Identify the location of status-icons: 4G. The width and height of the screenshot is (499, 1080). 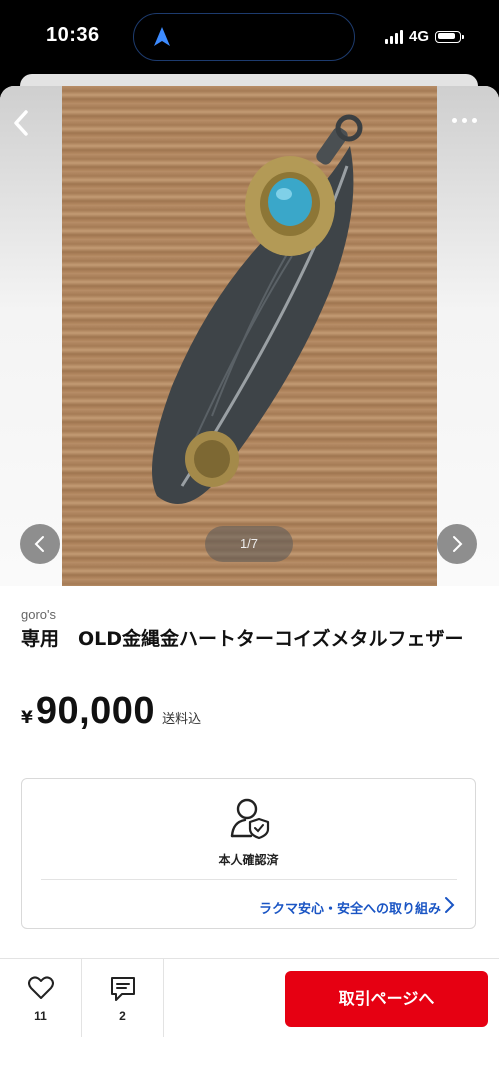
(424, 36).